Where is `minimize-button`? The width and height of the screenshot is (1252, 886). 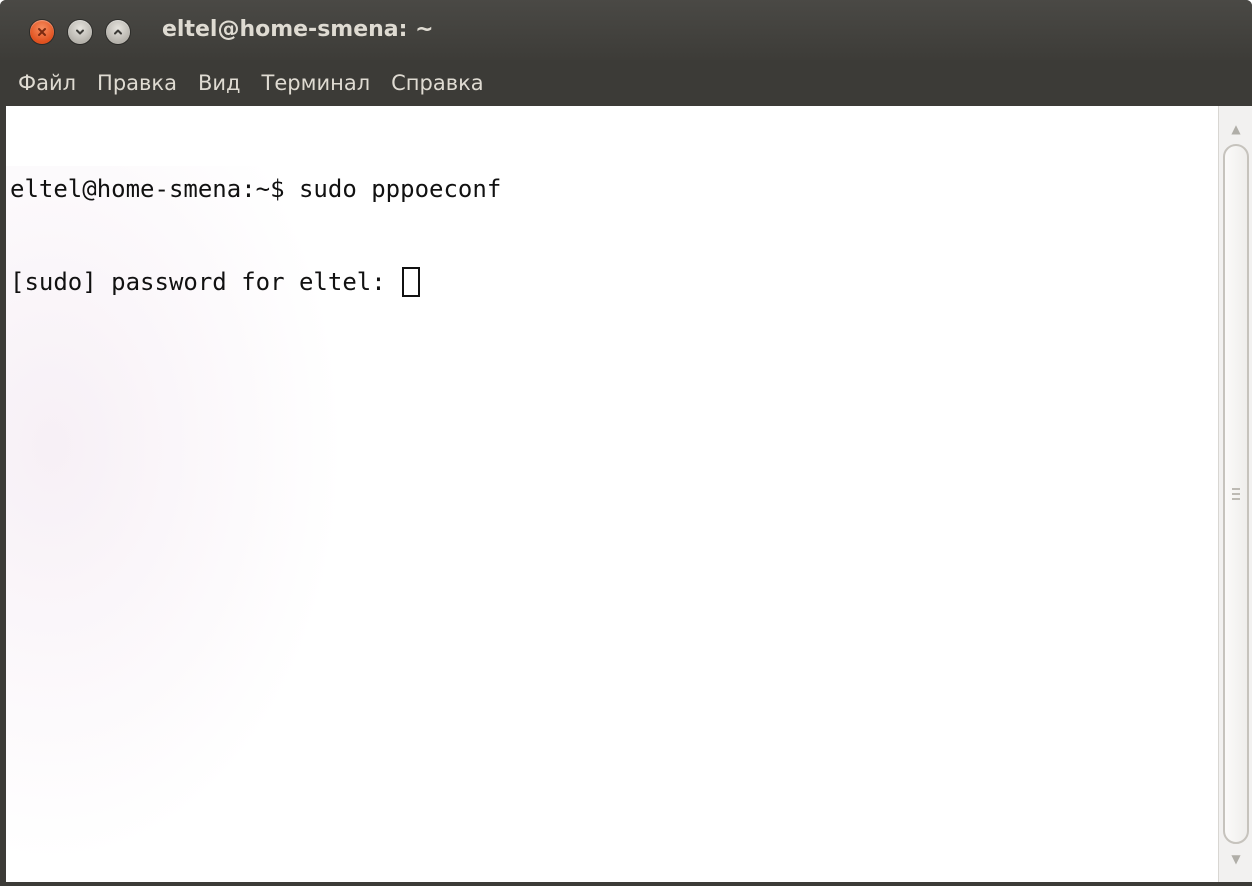
minimize-button is located at coordinates (80, 32).